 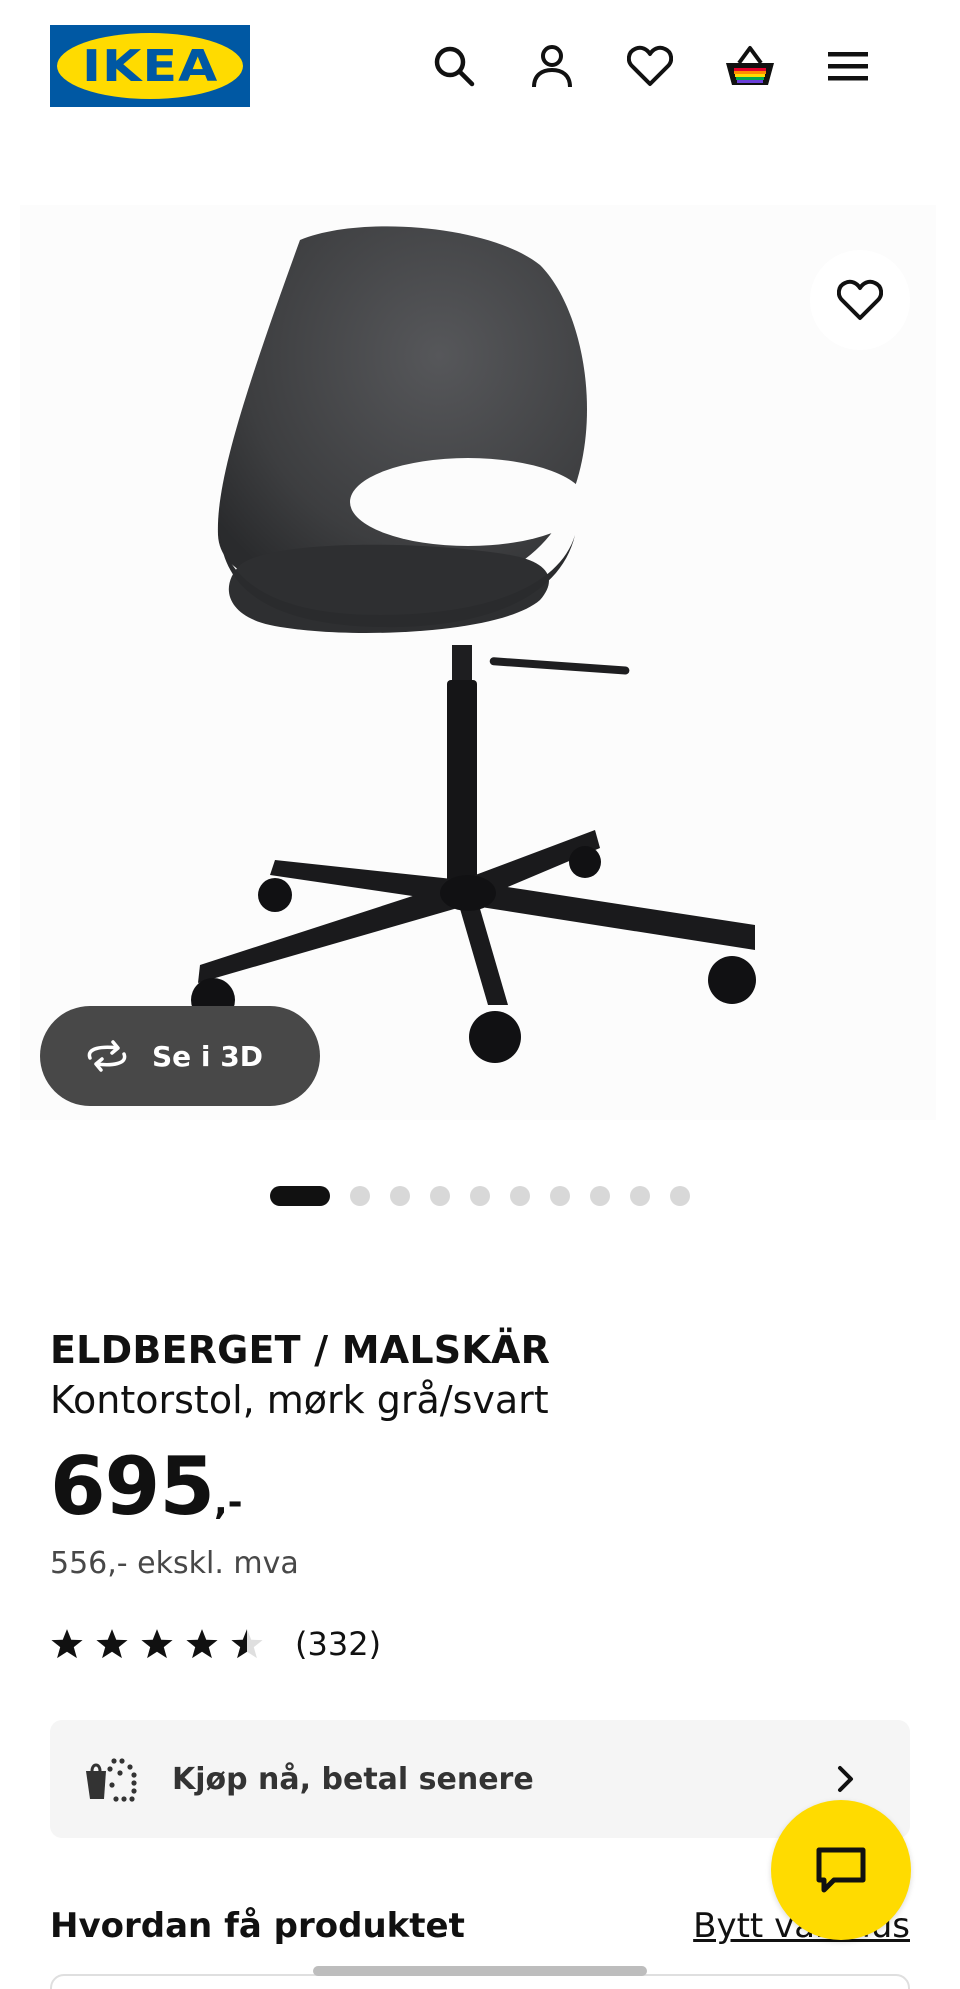 What do you see at coordinates (338, 1644) in the screenshot?
I see `rating-count: (332)` at bounding box center [338, 1644].